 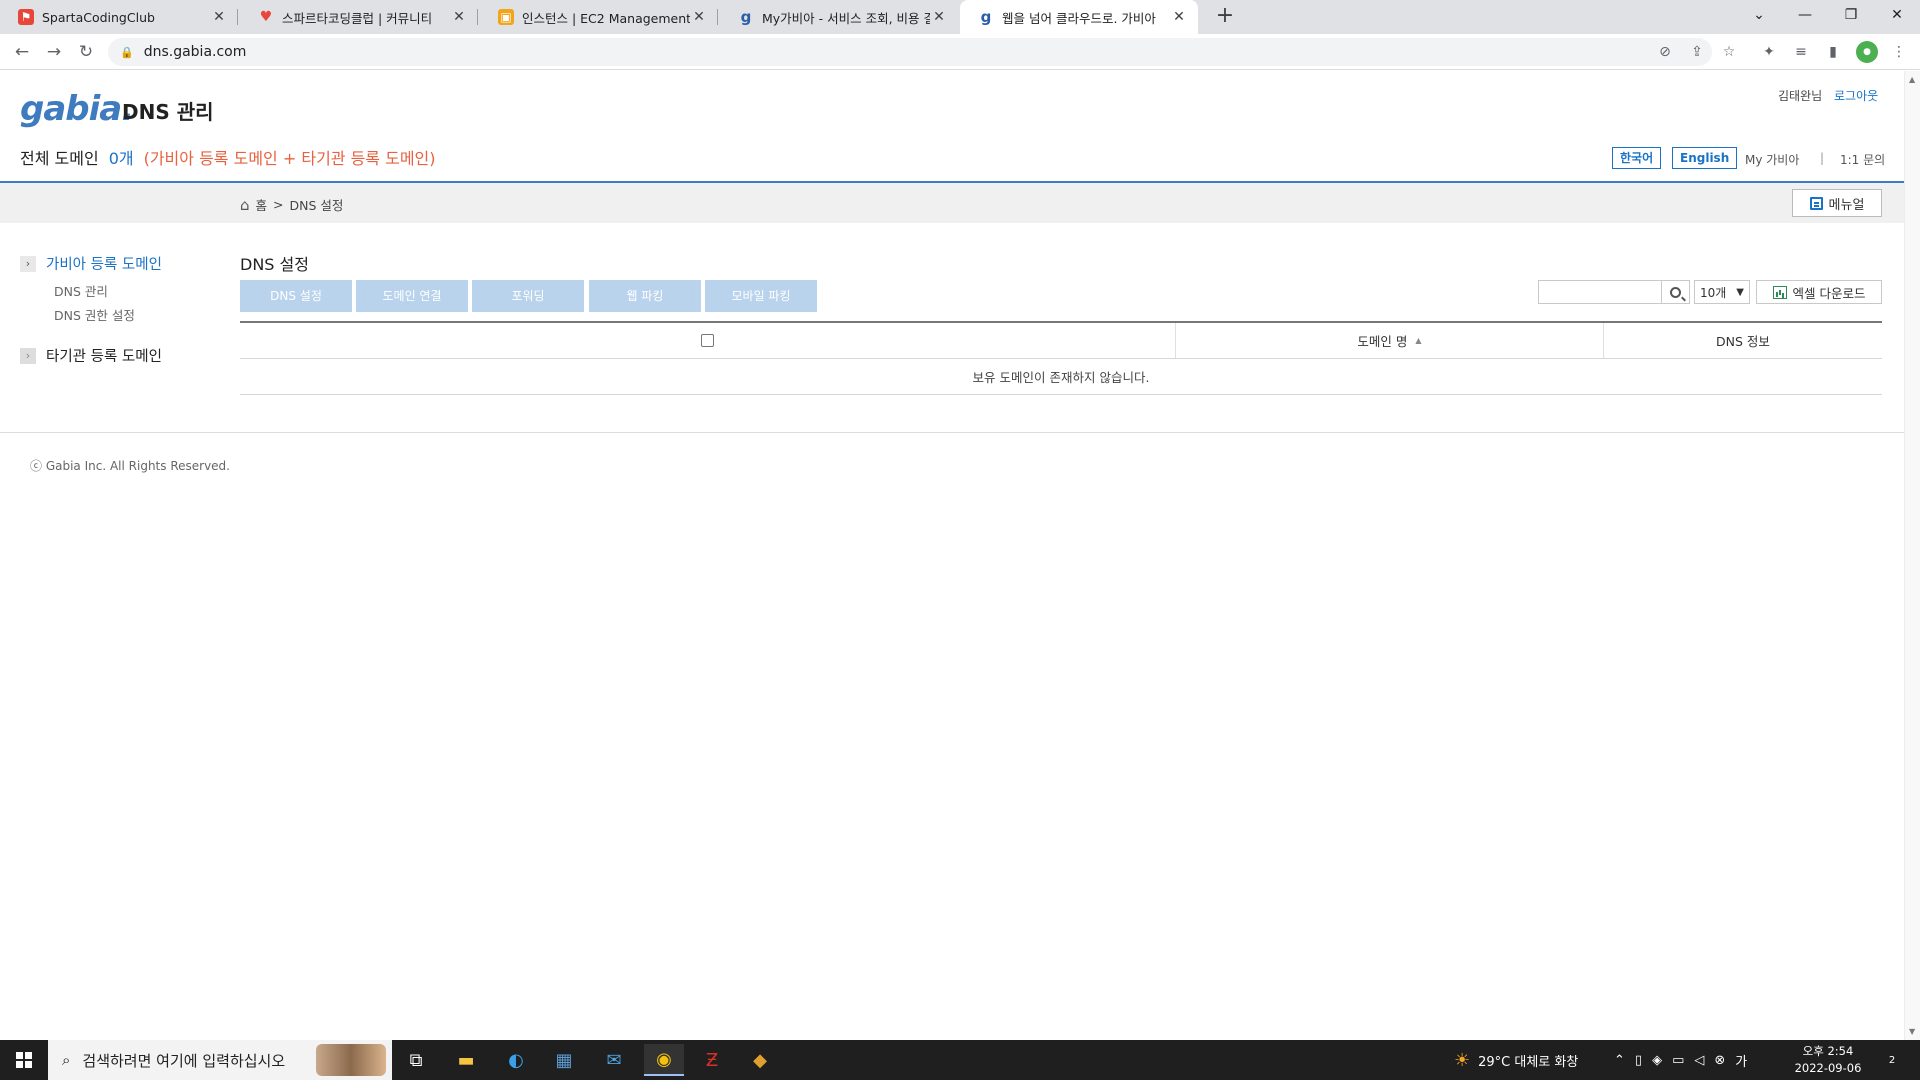 What do you see at coordinates (168, 112) in the screenshot?
I see `app-title: DNS 관리` at bounding box center [168, 112].